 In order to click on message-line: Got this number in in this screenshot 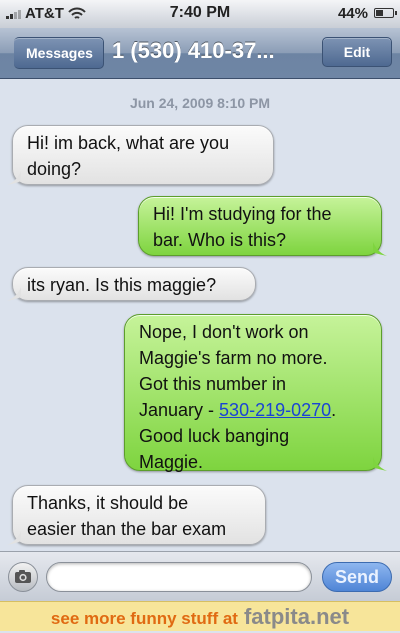, I will do `click(213, 384)`.